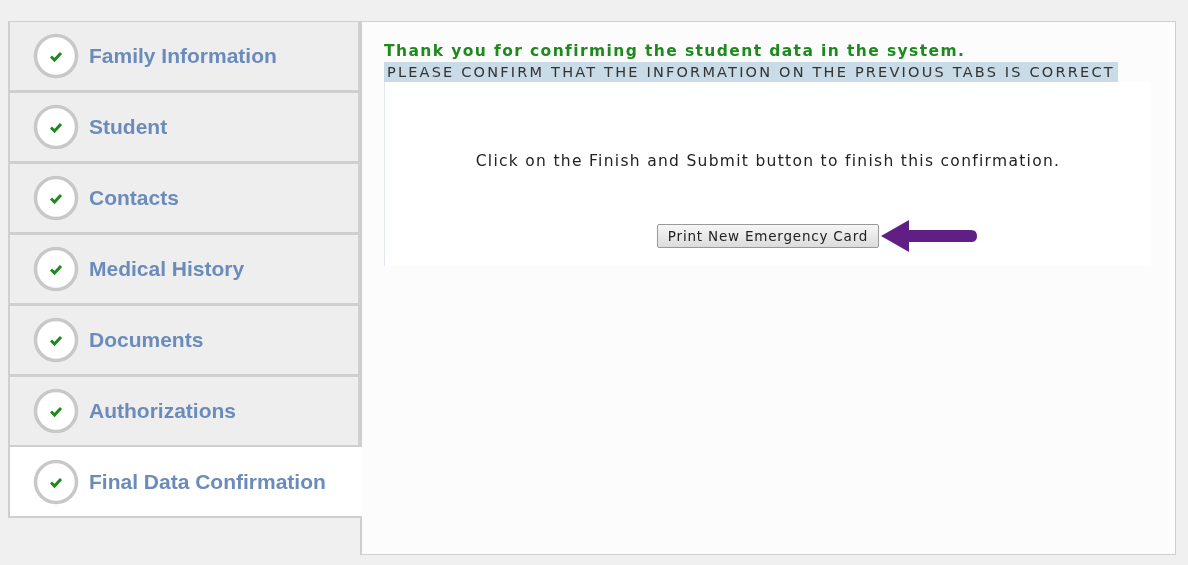 The width and height of the screenshot is (1188, 565). I want to click on step-tab: Medical History, so click(184, 269).